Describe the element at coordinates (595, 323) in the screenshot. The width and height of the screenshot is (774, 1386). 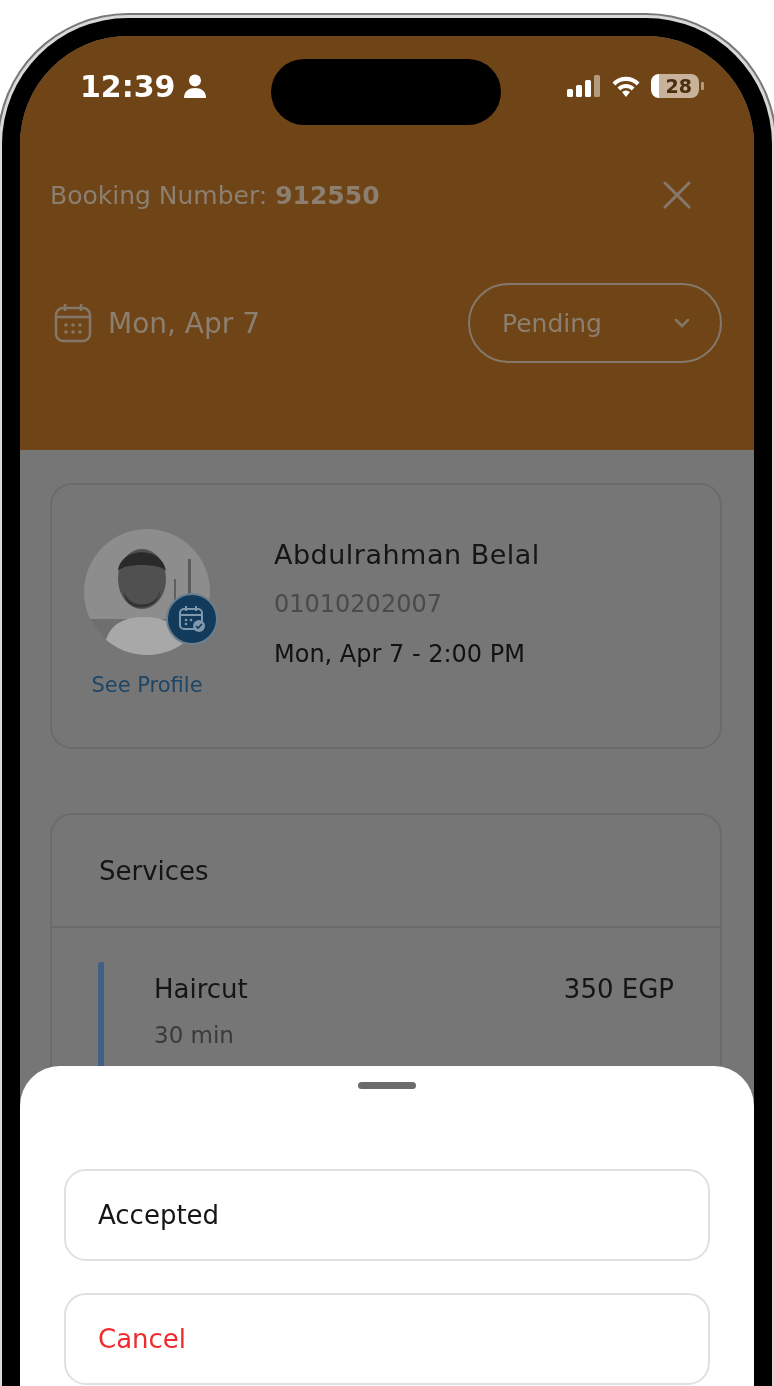
I see `status-dropdown: Pending` at that location.